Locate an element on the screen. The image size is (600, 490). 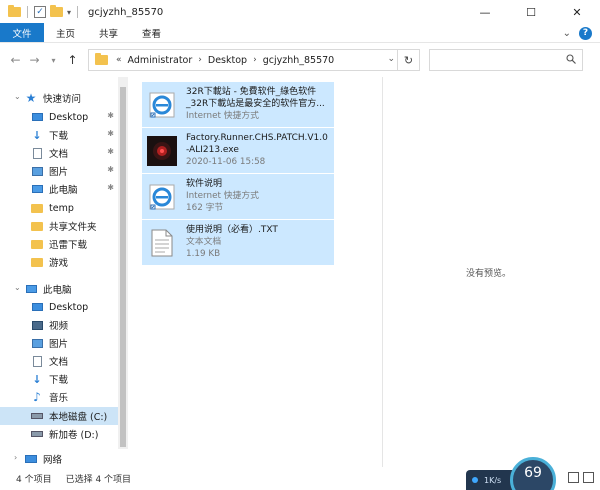
sidebar-item-label: 迅雷下载 is located at coordinates (68, 245).